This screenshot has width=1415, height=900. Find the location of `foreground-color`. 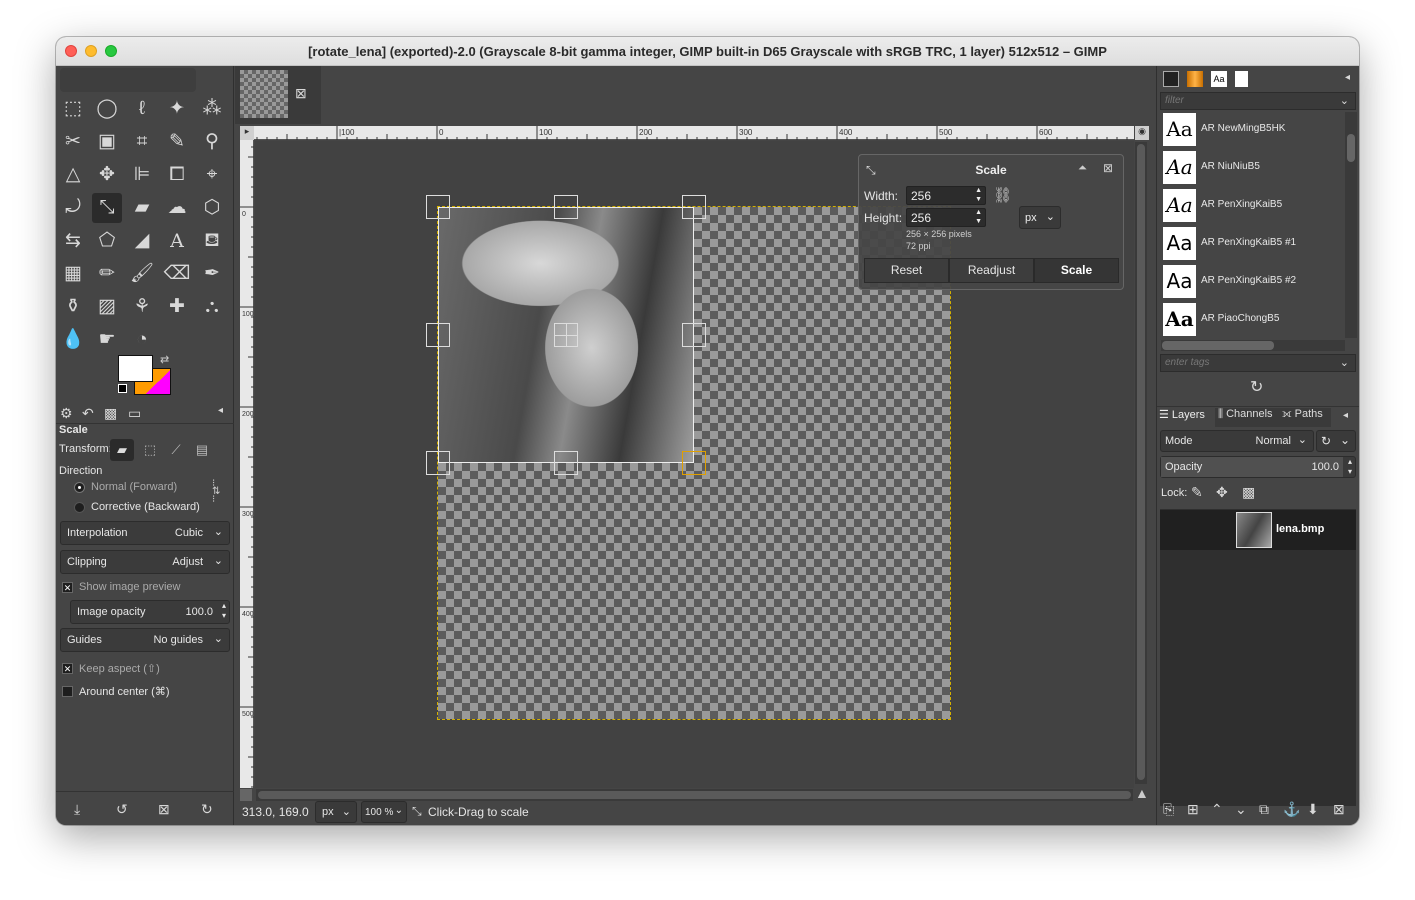

foreground-color is located at coordinates (135, 368).